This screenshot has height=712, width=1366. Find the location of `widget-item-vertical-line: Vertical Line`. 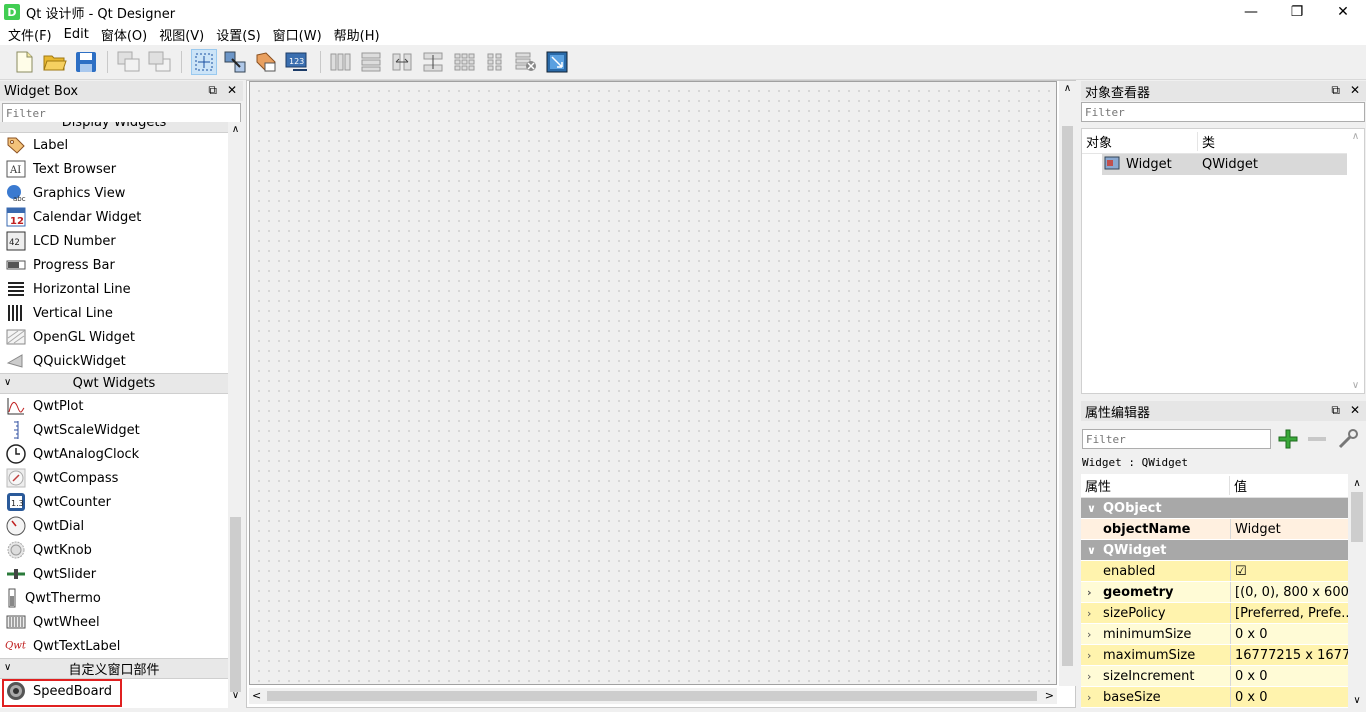

widget-item-vertical-line: Vertical Line is located at coordinates (114, 313).